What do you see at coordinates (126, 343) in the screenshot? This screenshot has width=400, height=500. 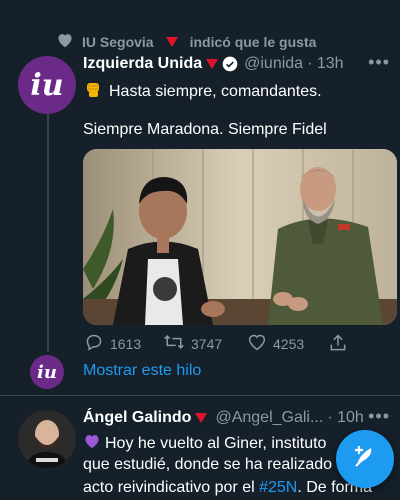 I see `reply-count: 1613` at bounding box center [126, 343].